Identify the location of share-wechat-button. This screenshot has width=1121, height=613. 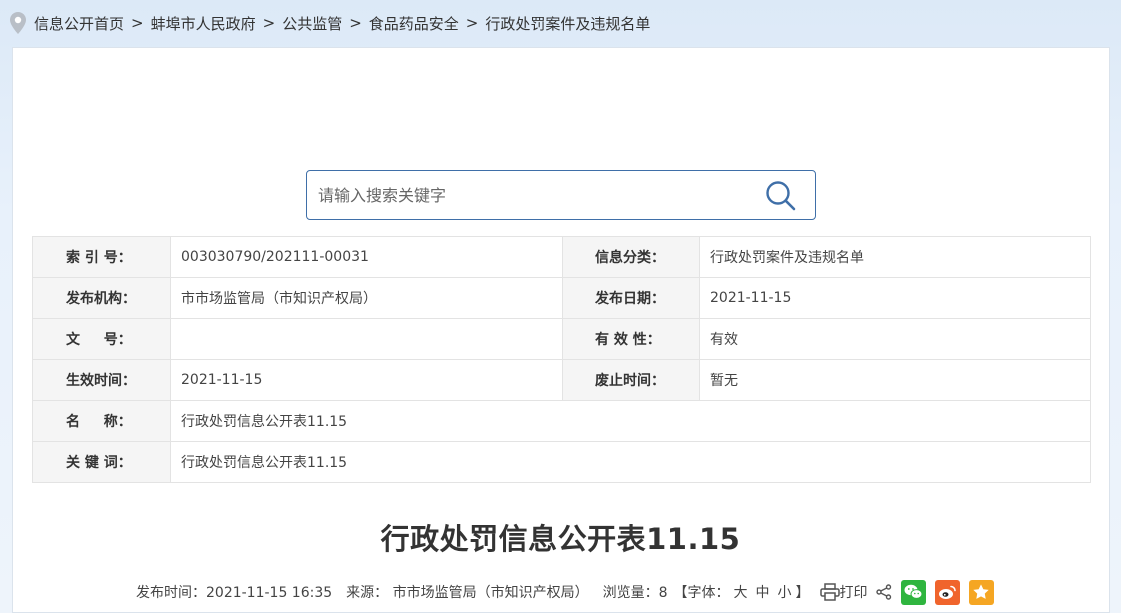
(913, 592).